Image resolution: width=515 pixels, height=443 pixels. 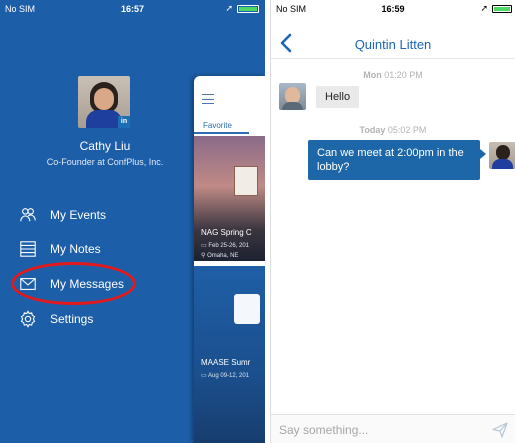 I want to click on events-icon, so click(x=28, y=215).